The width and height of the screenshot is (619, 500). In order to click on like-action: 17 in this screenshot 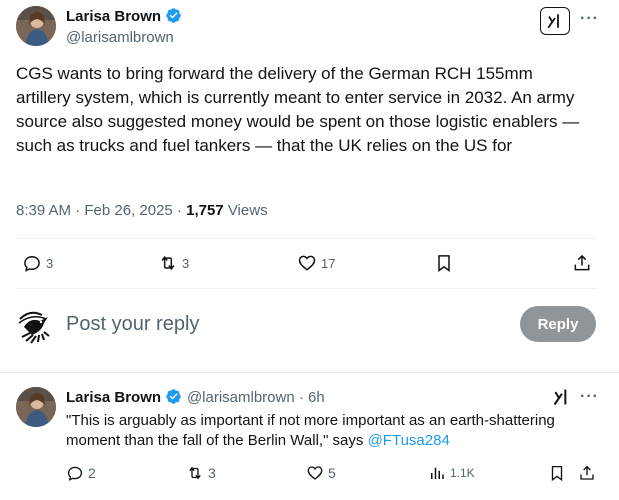, I will do `click(316, 263)`.